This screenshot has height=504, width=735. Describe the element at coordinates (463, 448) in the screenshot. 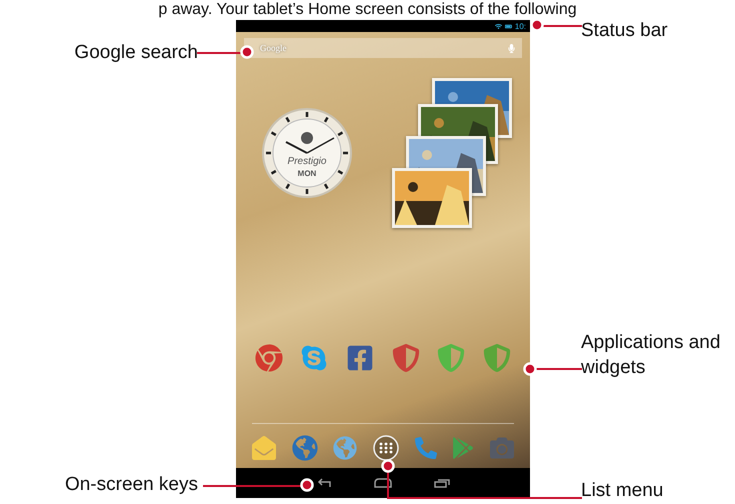

I see `store-icon` at that location.